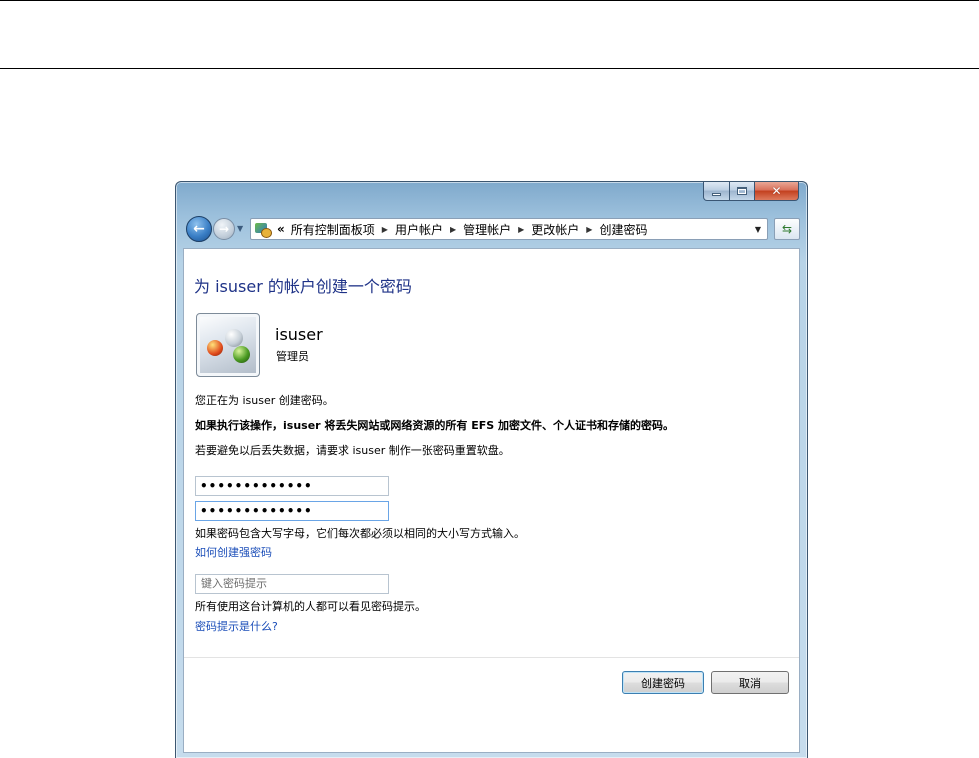  What do you see at coordinates (310, 606) in the screenshot?
I see `hint-visibility-note: 所有使用这台计算机的人都可以看见密码提示。` at bounding box center [310, 606].